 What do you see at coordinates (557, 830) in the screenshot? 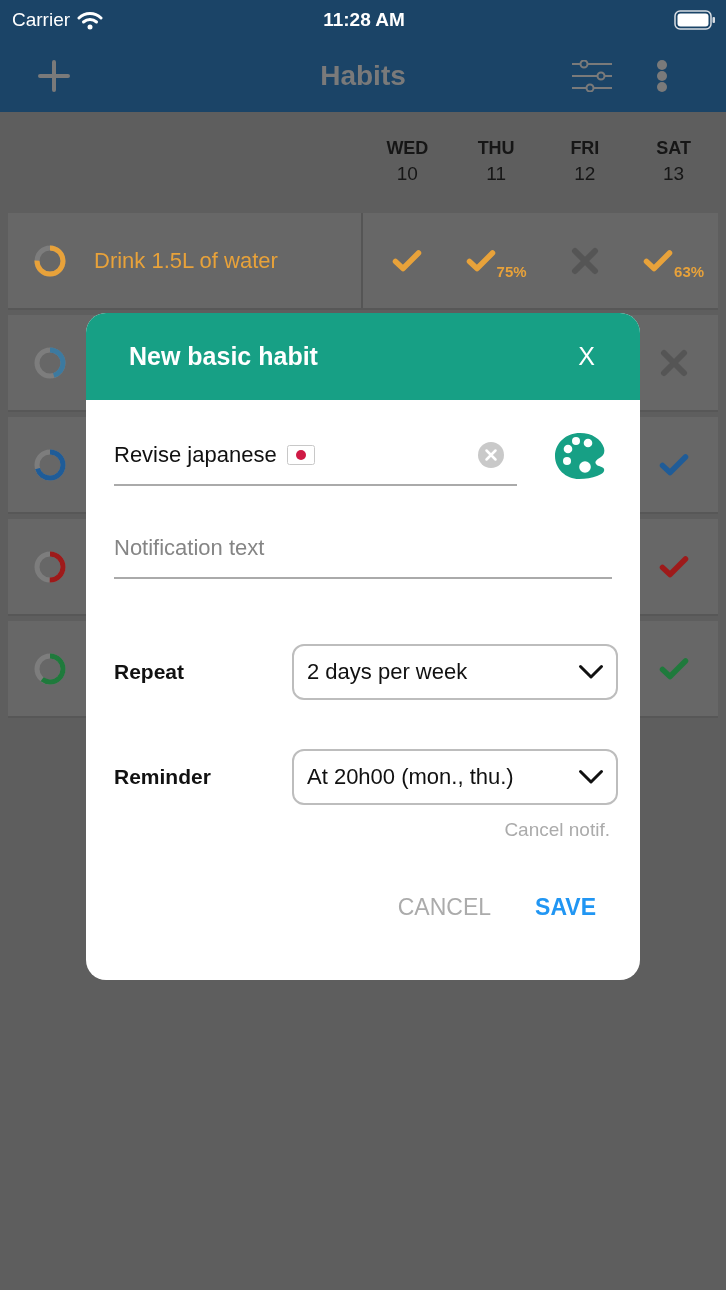
I see `cancel-notification-link: Cancel notif.` at bounding box center [557, 830].